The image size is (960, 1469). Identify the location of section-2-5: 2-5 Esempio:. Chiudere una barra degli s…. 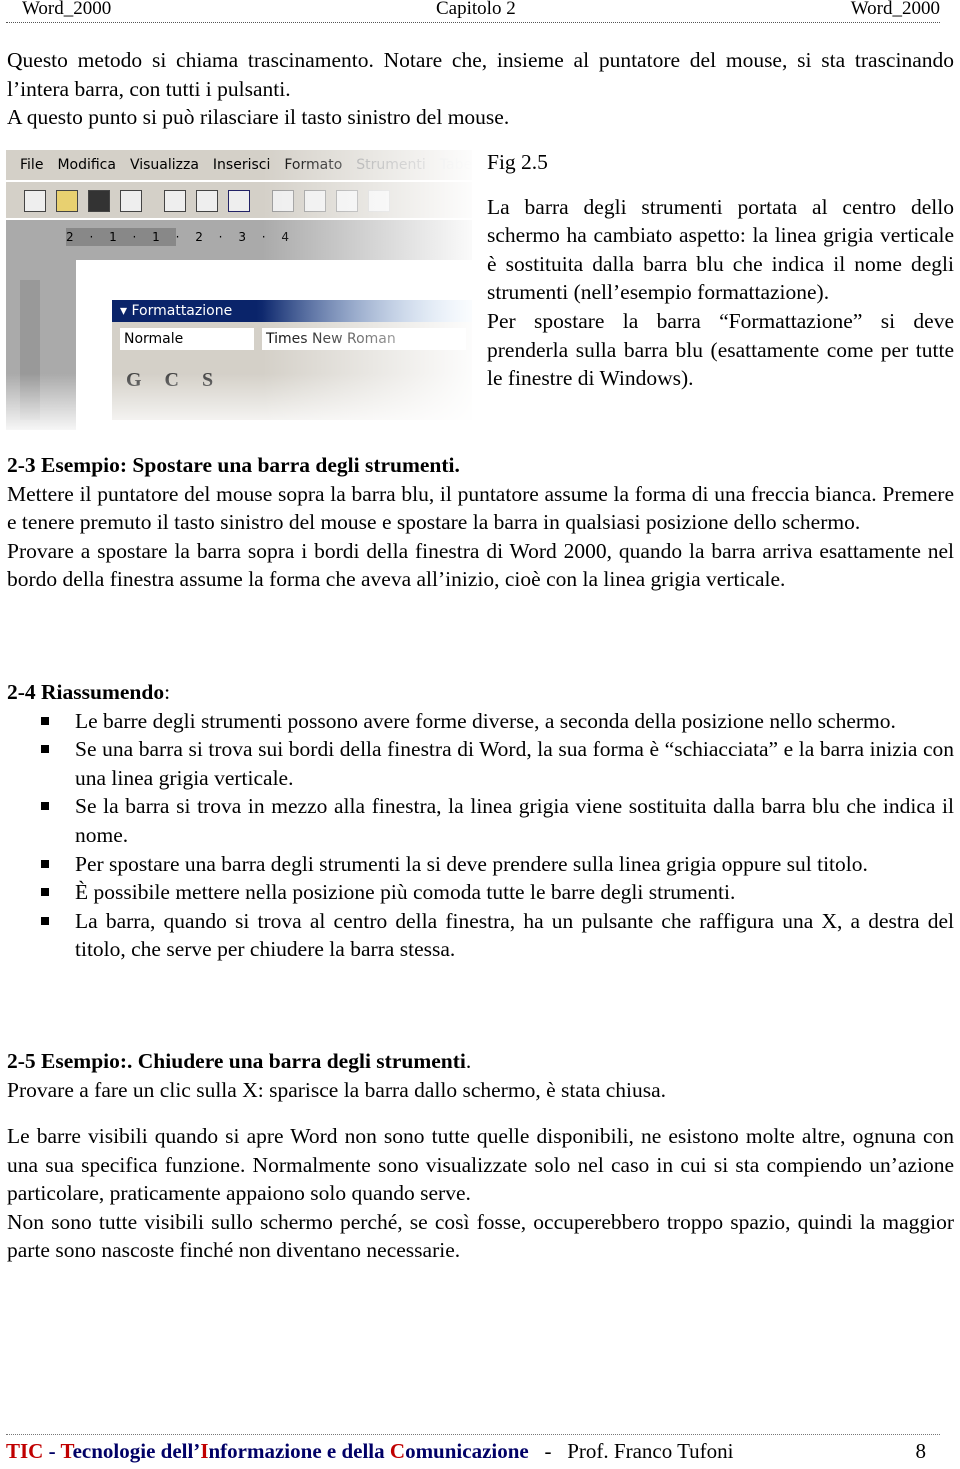
(480, 1075).